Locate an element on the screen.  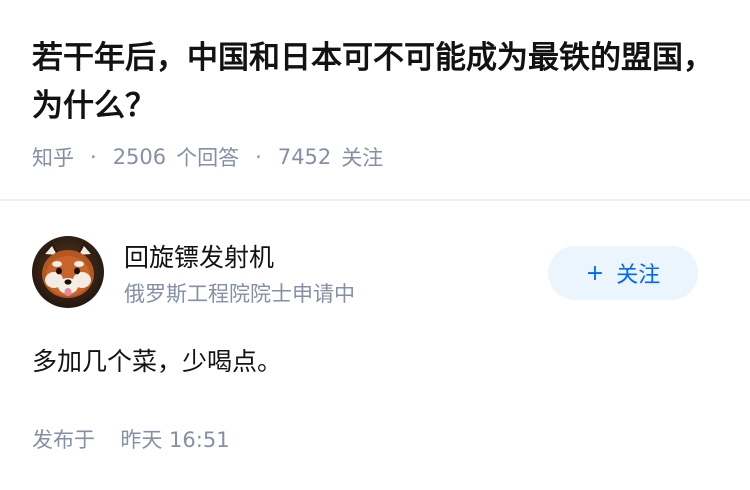
answer-content: 多加几个菜，少喝点。 is located at coordinates (157, 361).